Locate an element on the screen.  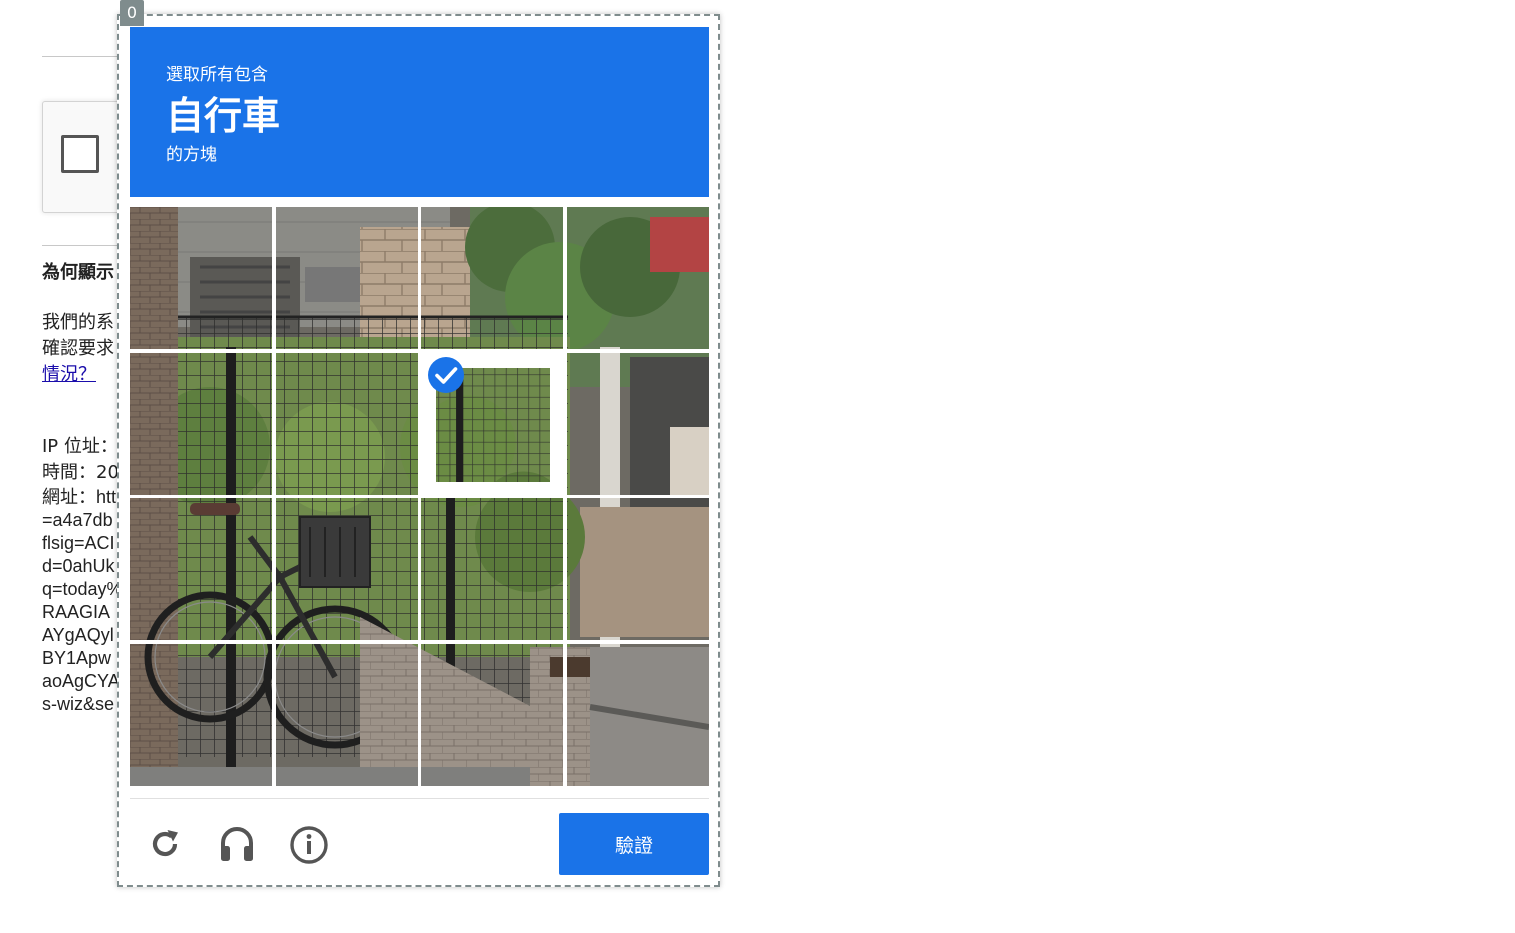
tile-r3-c4 is located at coordinates (638, 569).